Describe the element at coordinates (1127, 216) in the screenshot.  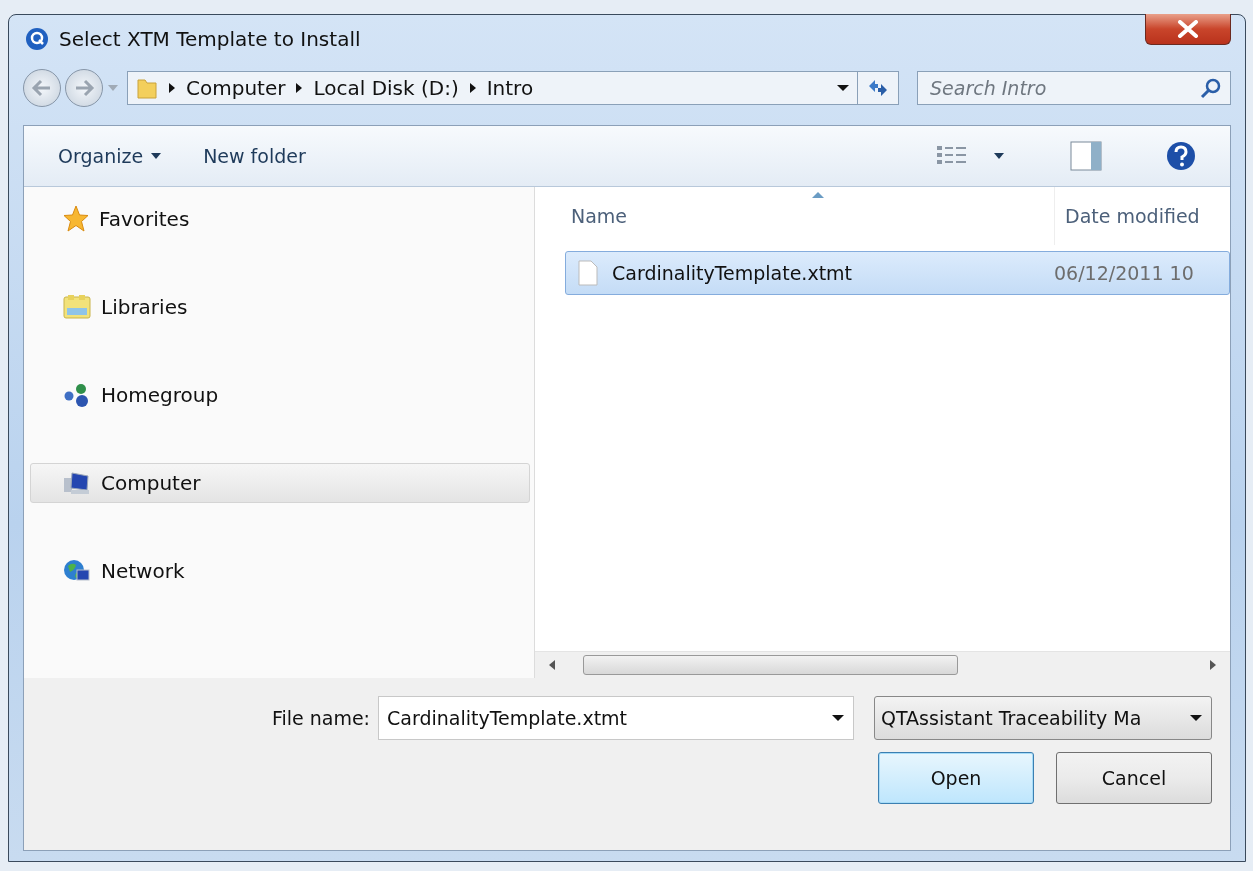
I see `column-header: Date modified` at that location.